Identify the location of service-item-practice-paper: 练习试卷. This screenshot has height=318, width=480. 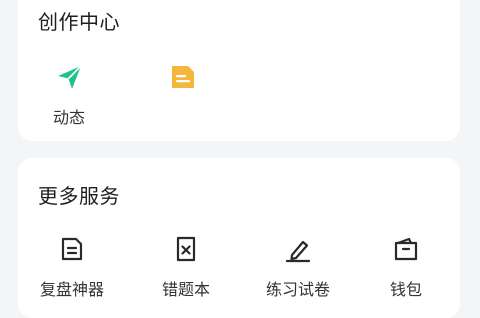
(298, 266).